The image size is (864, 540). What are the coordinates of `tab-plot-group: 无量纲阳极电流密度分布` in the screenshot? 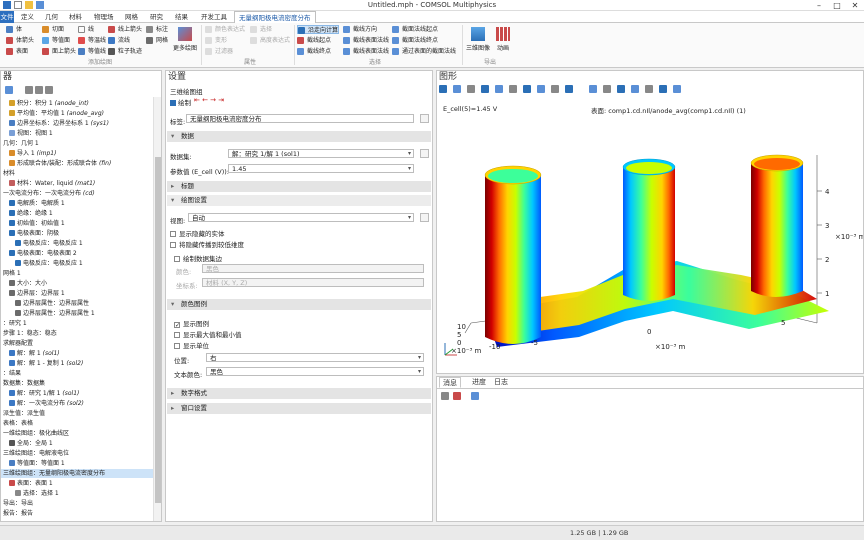 It's located at (275, 17).